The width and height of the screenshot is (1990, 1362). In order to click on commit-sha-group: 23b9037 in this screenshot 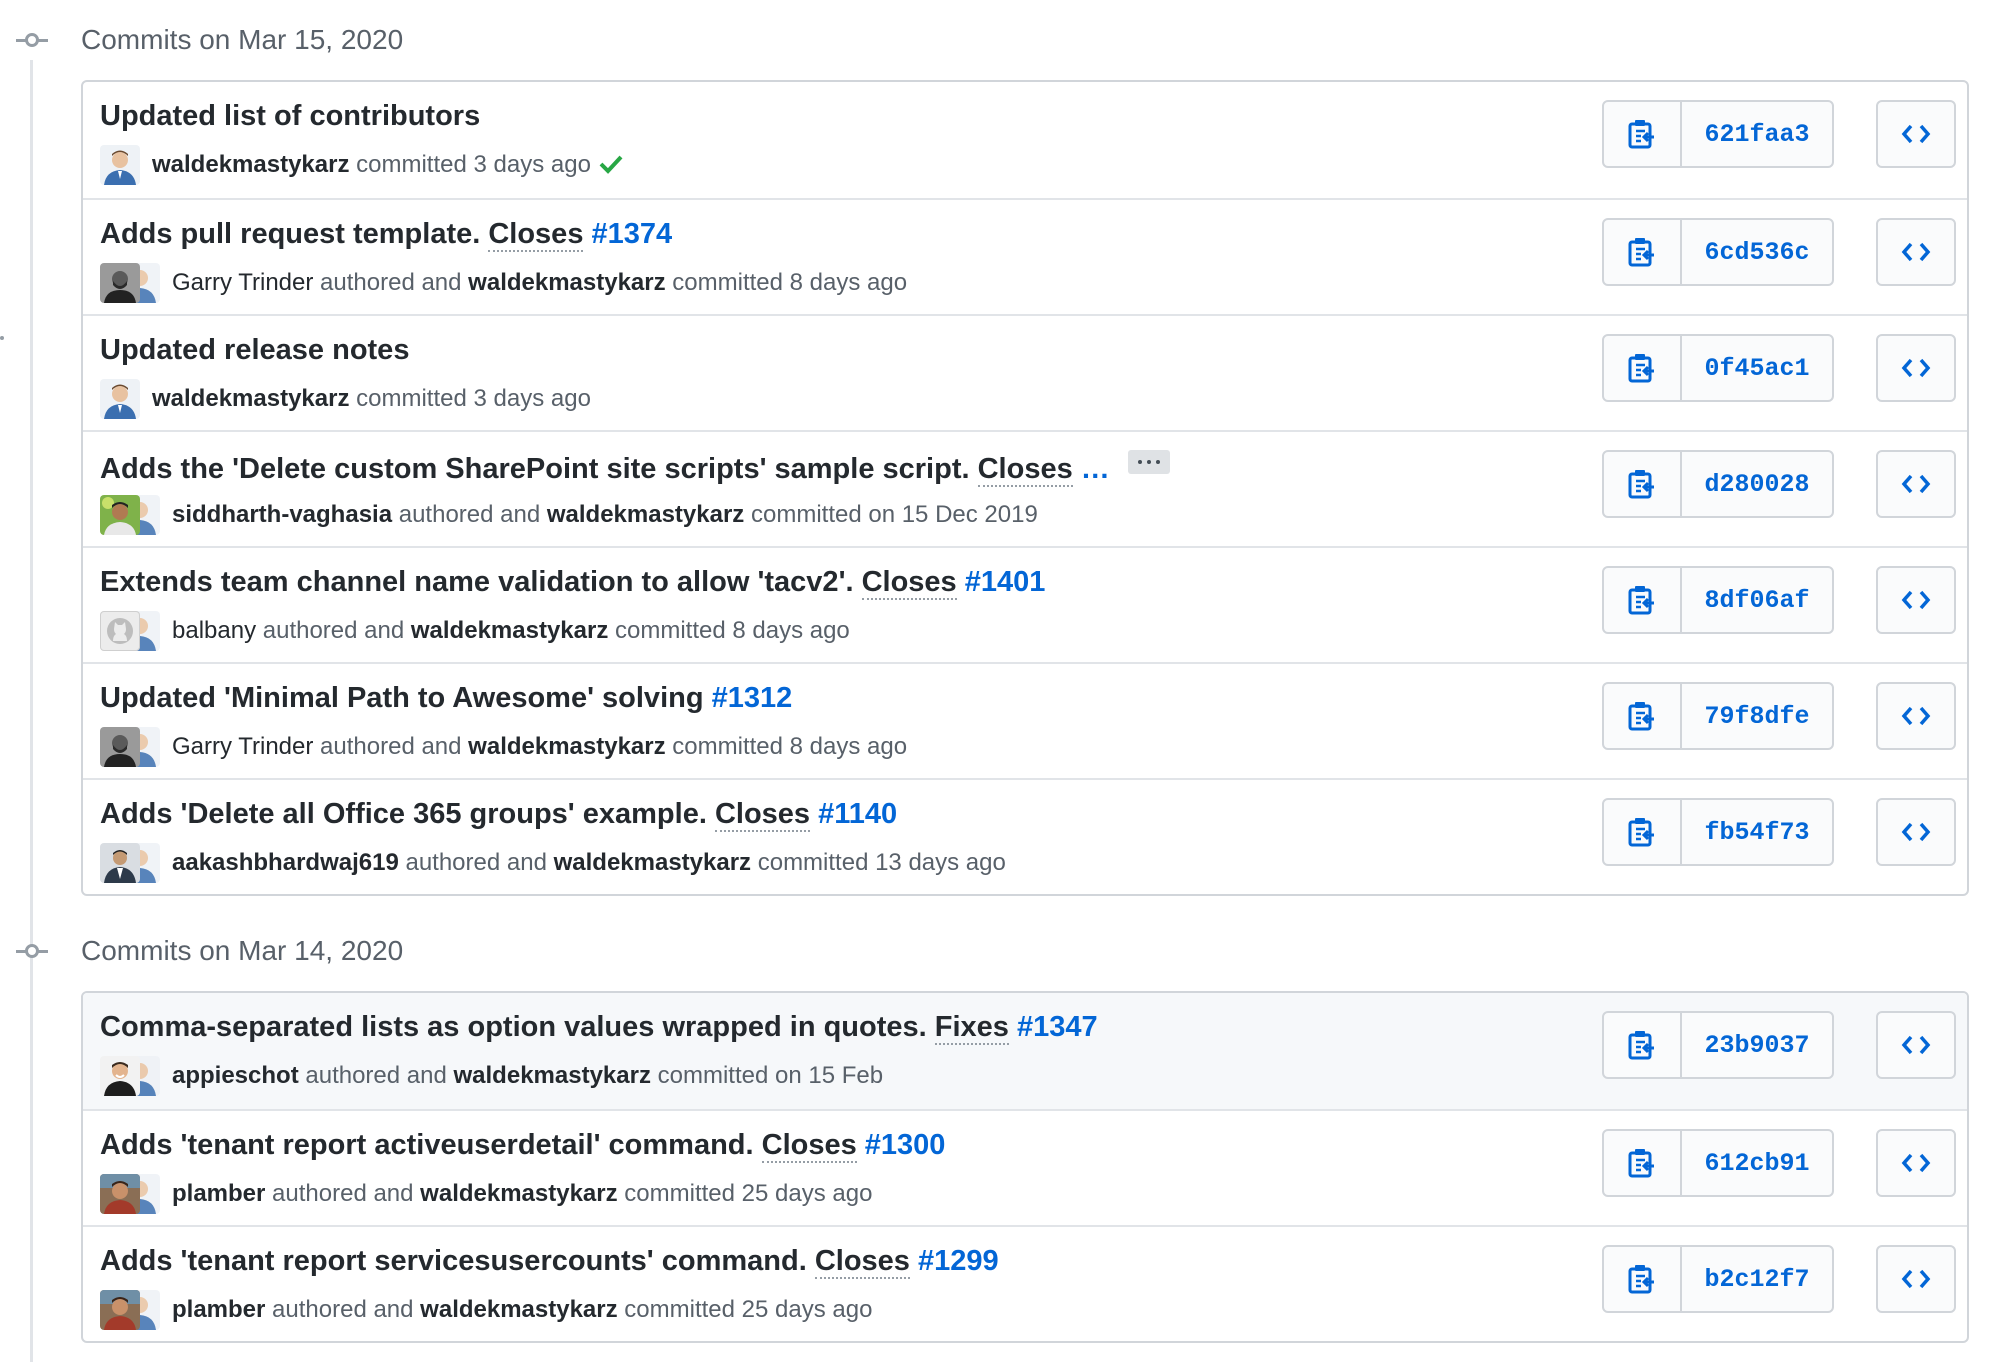, I will do `click(1718, 1045)`.